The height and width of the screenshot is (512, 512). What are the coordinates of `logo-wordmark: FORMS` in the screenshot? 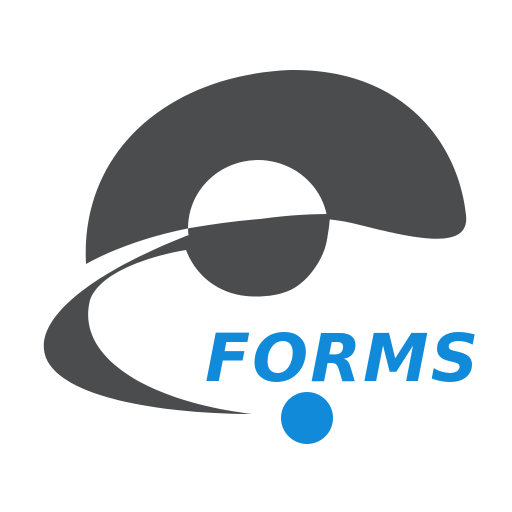 It's located at (343, 358).